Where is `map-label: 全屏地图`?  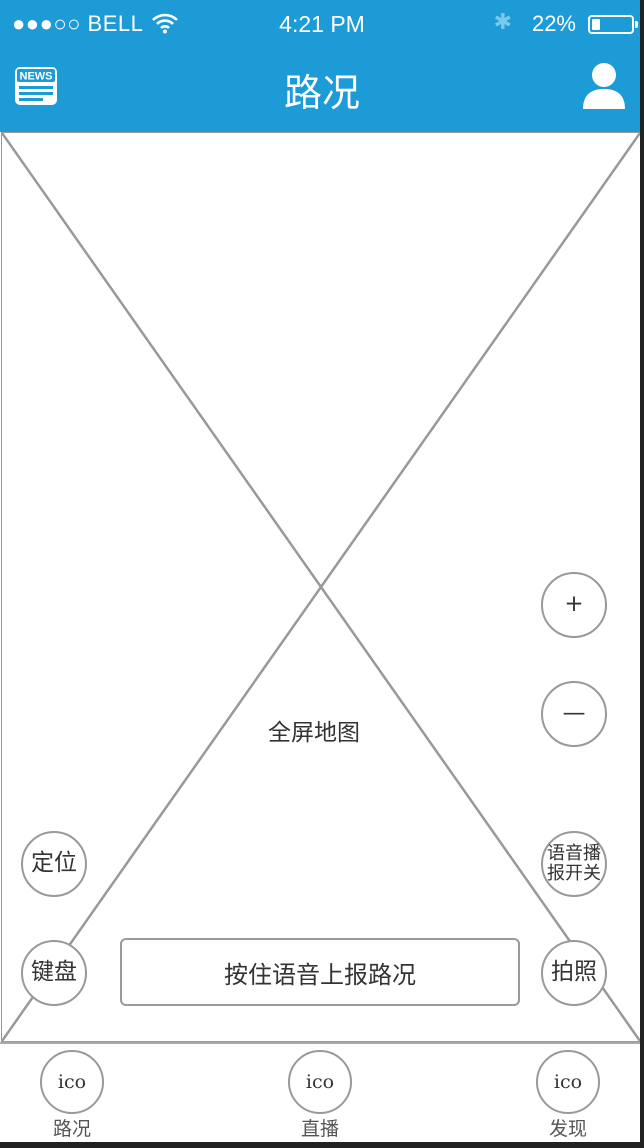
map-label: 全屏地图 is located at coordinates (314, 730).